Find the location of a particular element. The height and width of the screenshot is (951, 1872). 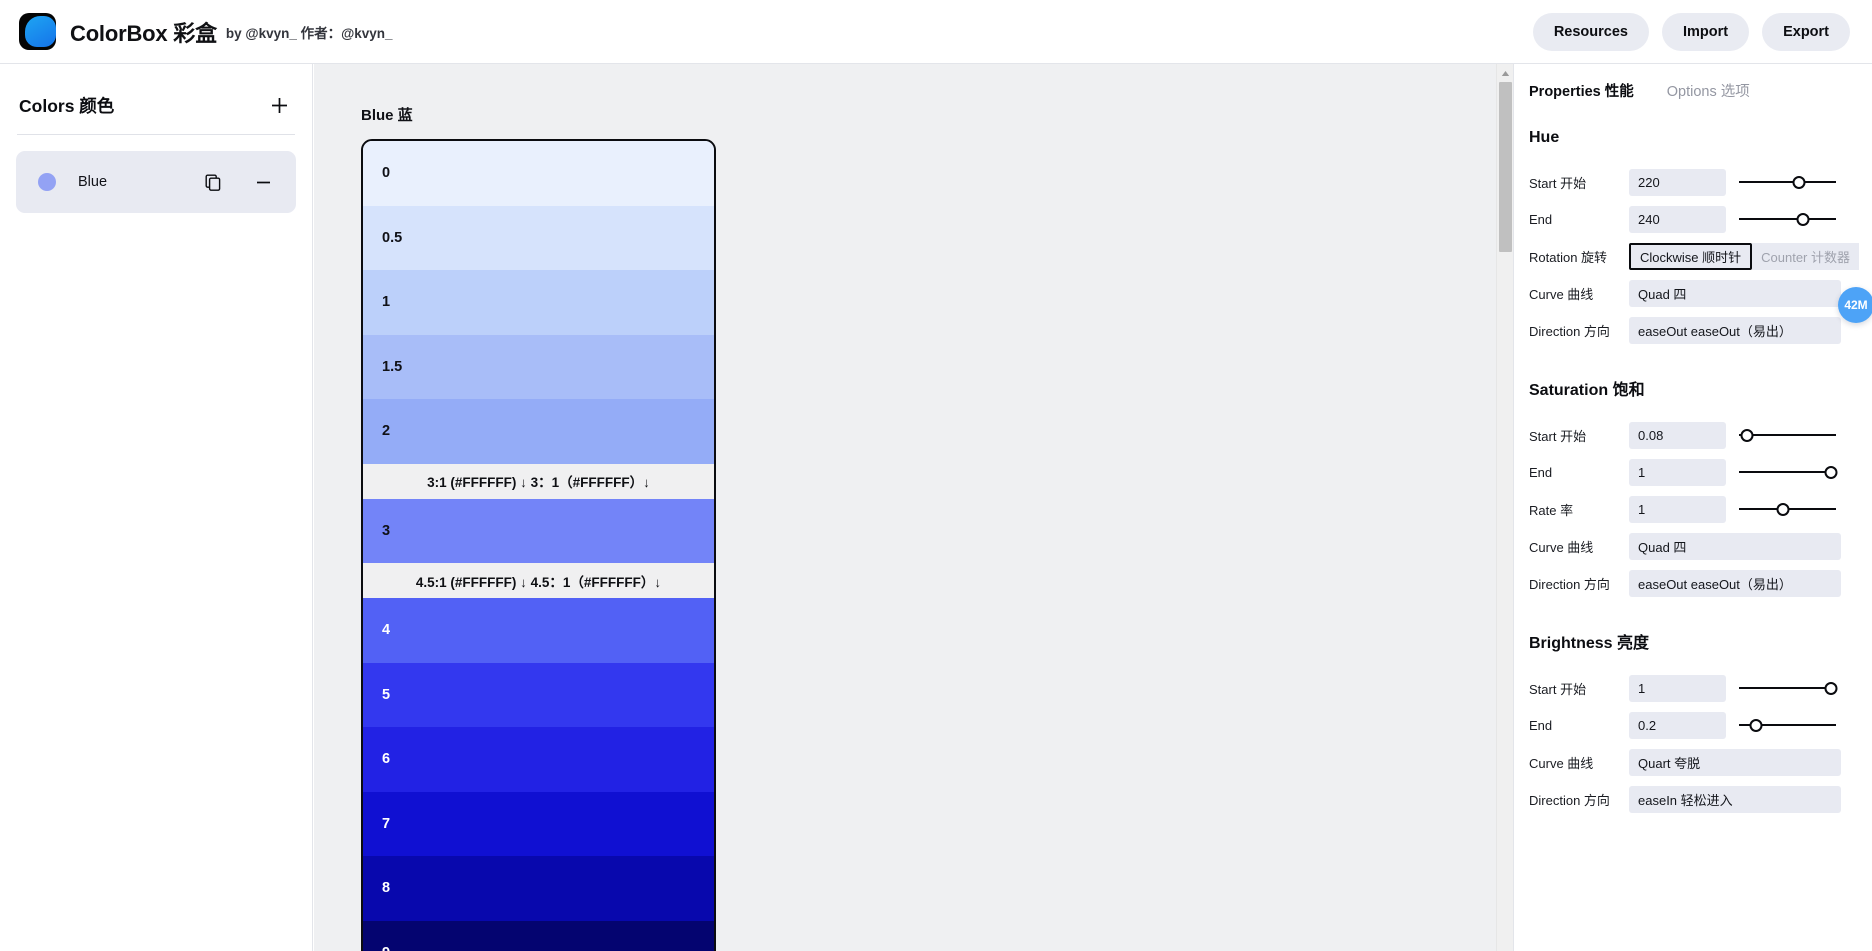

canvas-scrollbar is located at coordinates (1504, 507).